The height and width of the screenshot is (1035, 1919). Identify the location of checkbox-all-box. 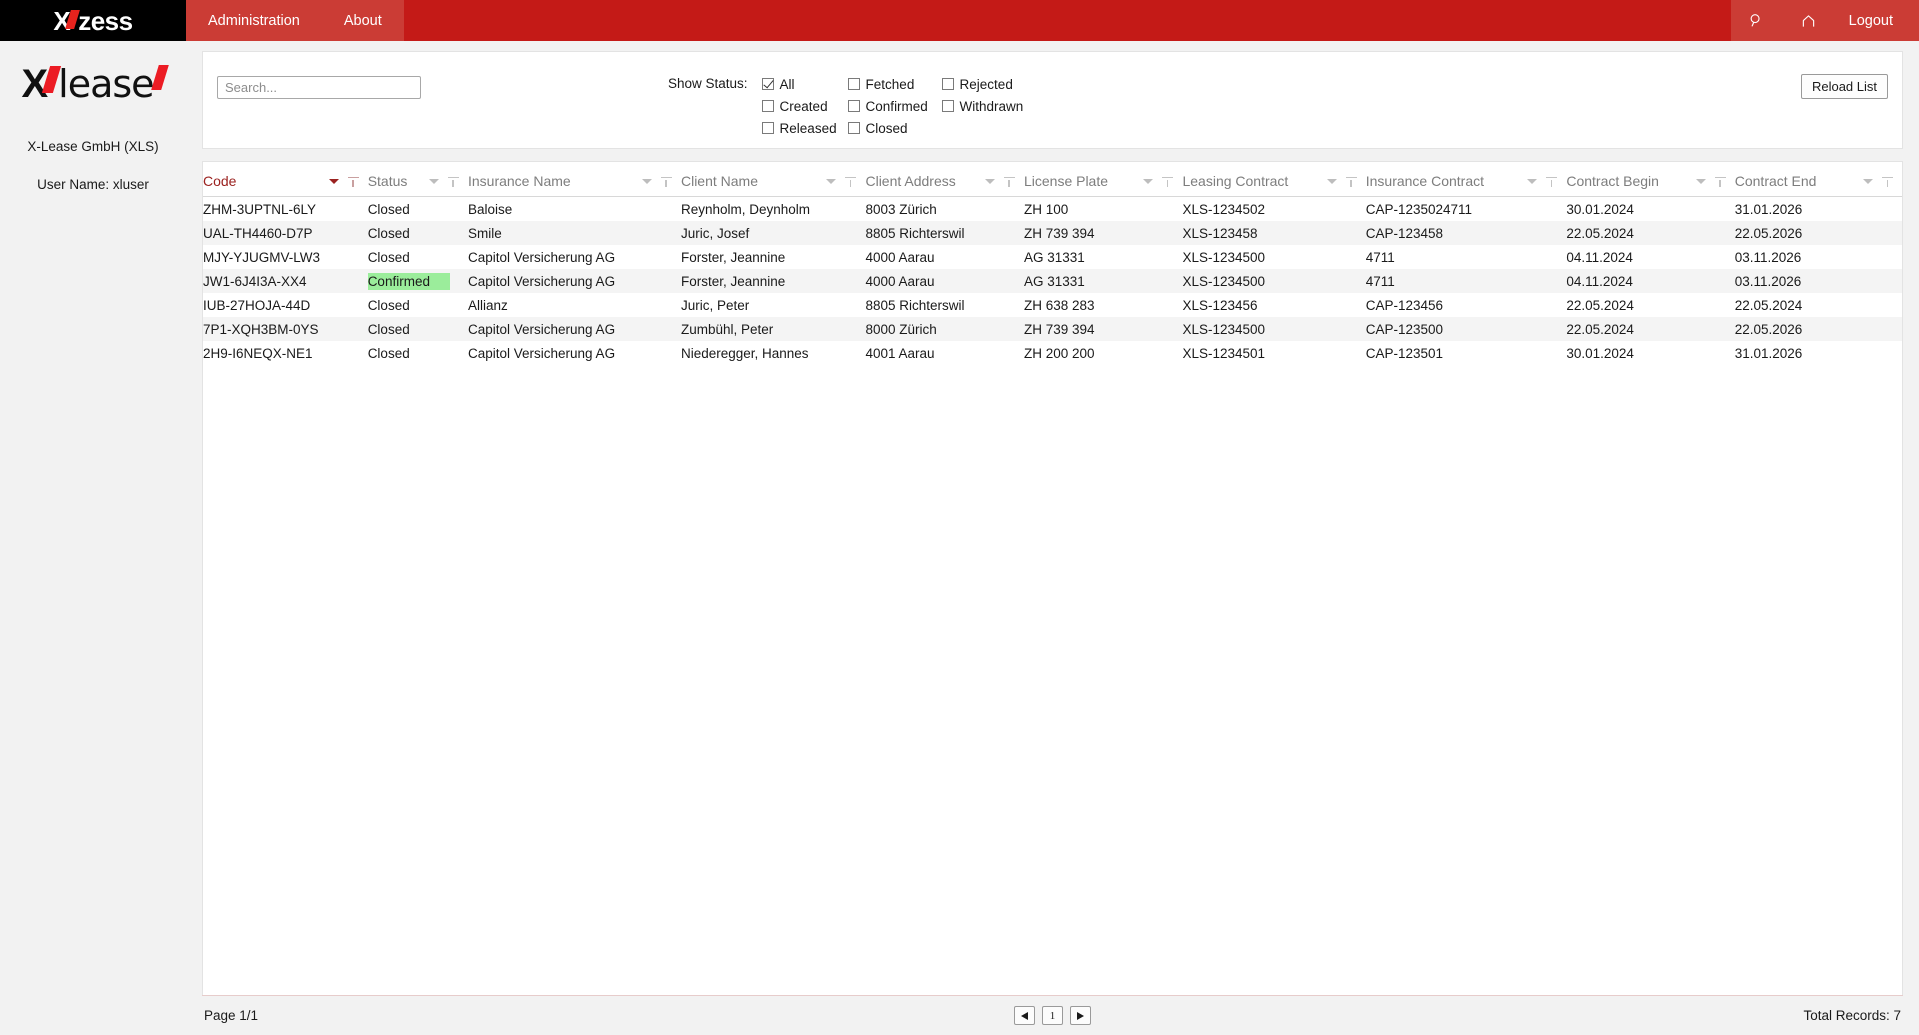
(767, 84).